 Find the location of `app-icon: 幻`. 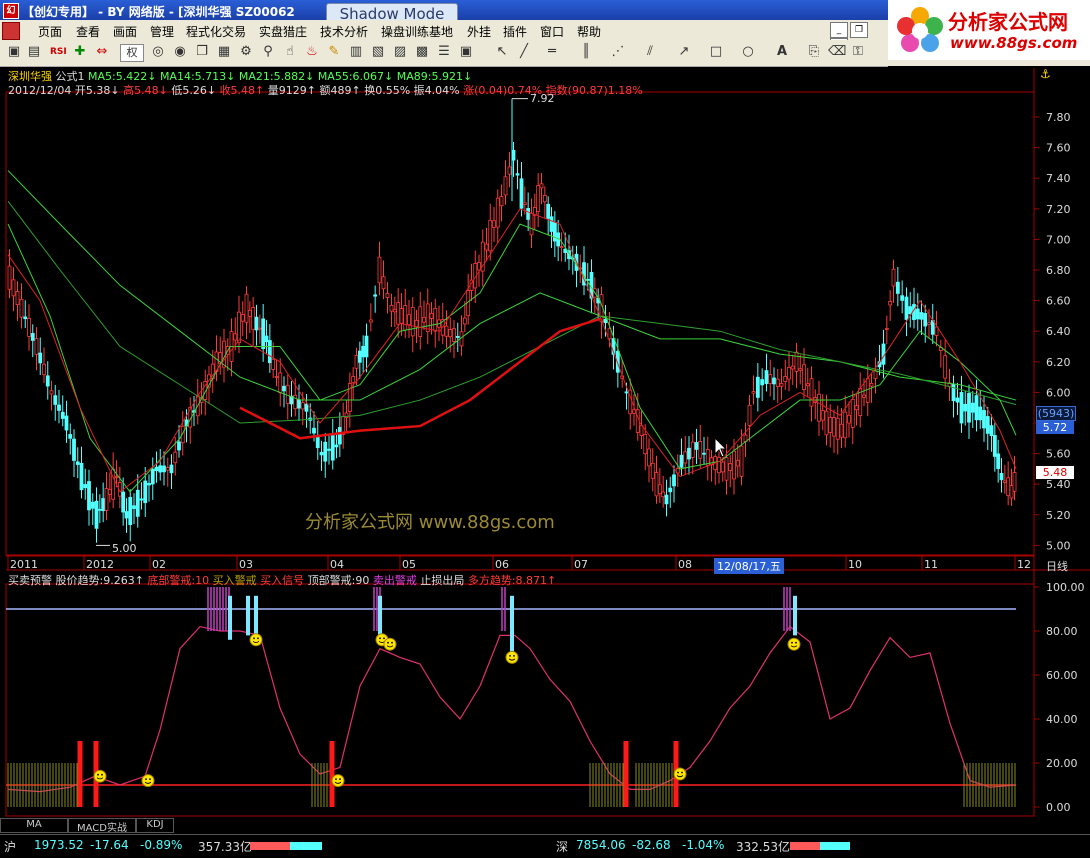

app-icon: 幻 is located at coordinates (11, 11).